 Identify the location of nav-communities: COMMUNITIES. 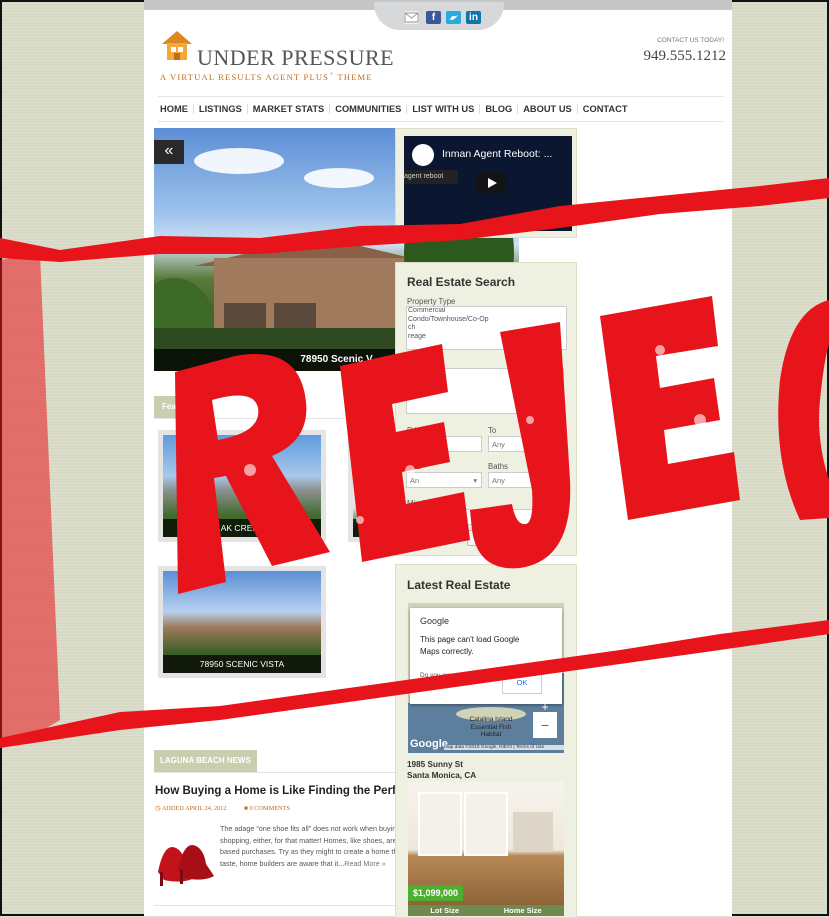
(369, 109).